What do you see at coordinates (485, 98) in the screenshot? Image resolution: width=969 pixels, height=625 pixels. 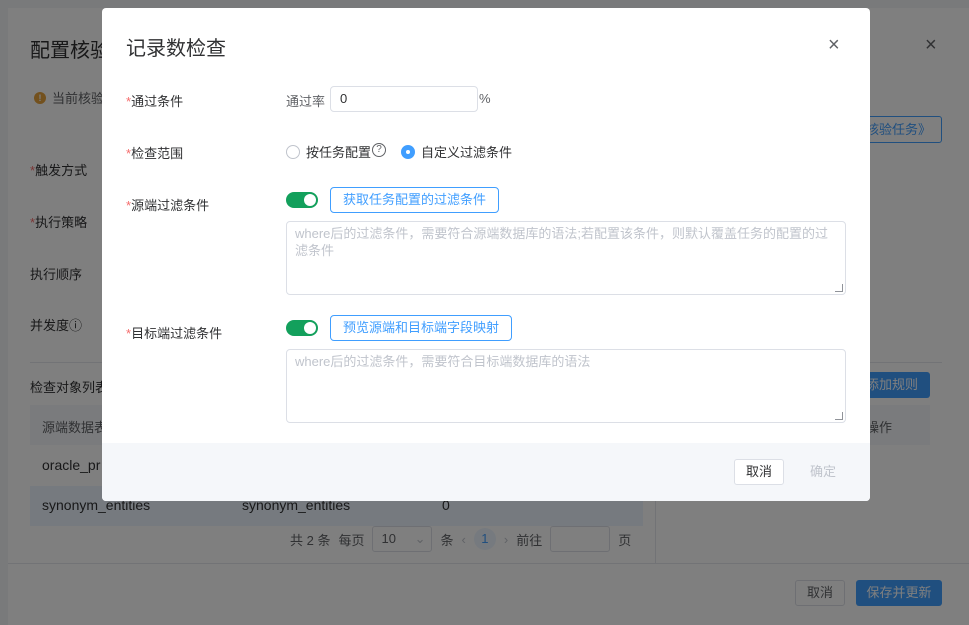 I see `percent-unit: %` at bounding box center [485, 98].